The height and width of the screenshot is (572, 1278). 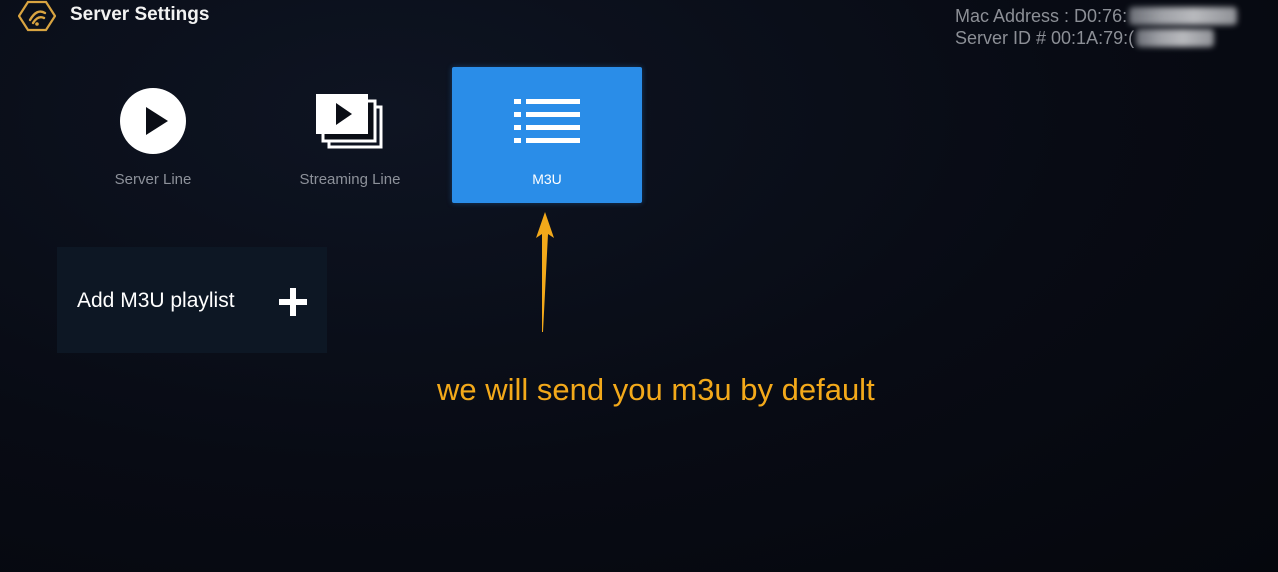 What do you see at coordinates (153, 121) in the screenshot?
I see `play-circle-icon` at bounding box center [153, 121].